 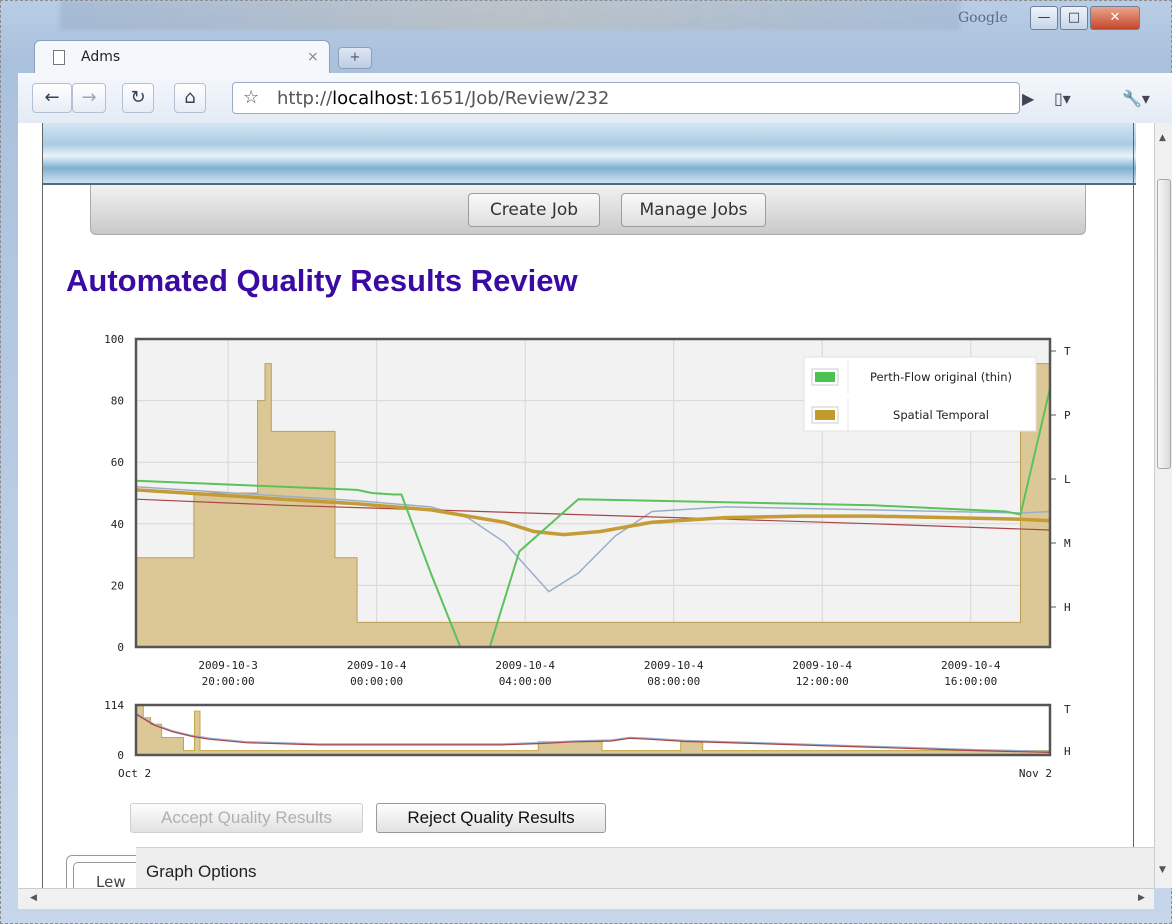 I want to click on y-tick-label: 80, so click(x=117, y=401).